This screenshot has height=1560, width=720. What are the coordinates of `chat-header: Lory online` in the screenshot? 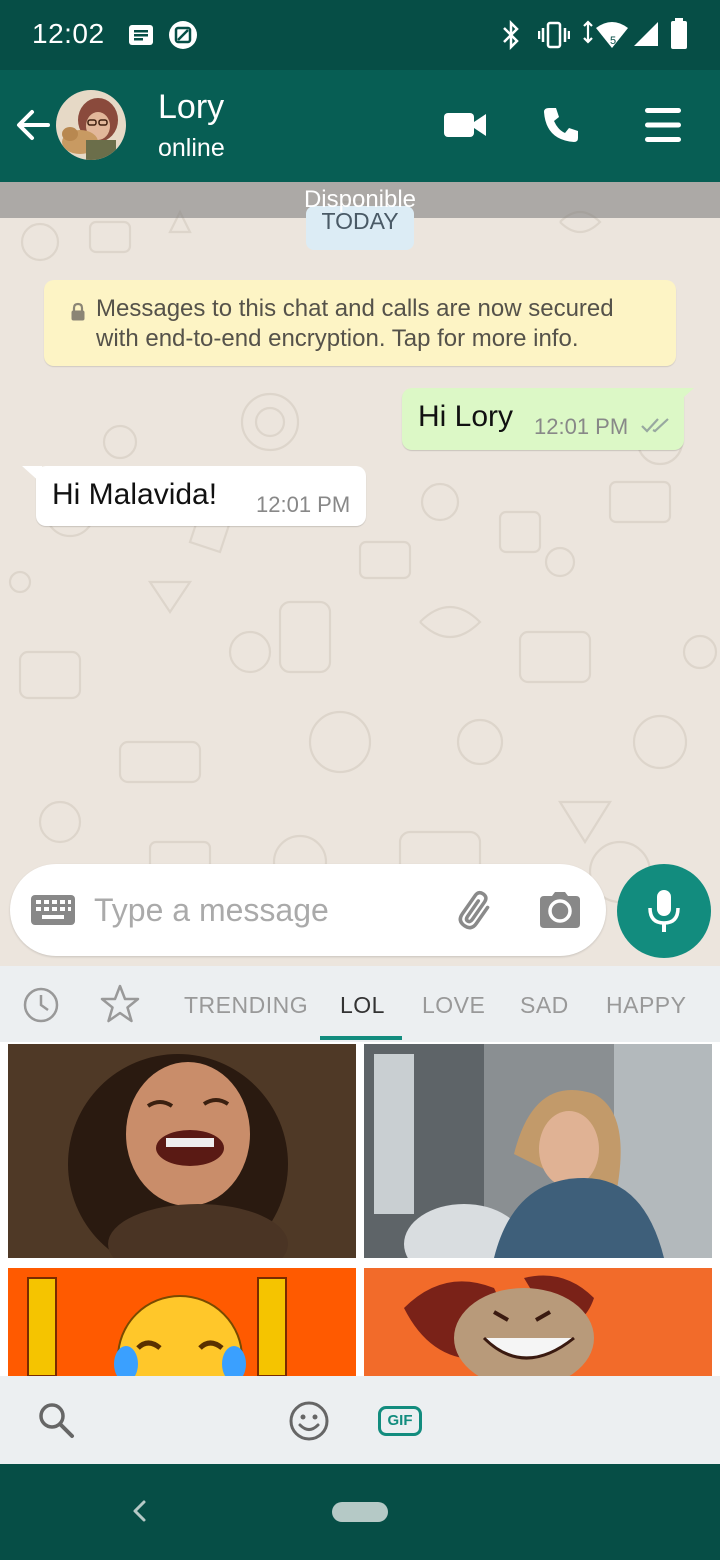 It's located at (360, 126).